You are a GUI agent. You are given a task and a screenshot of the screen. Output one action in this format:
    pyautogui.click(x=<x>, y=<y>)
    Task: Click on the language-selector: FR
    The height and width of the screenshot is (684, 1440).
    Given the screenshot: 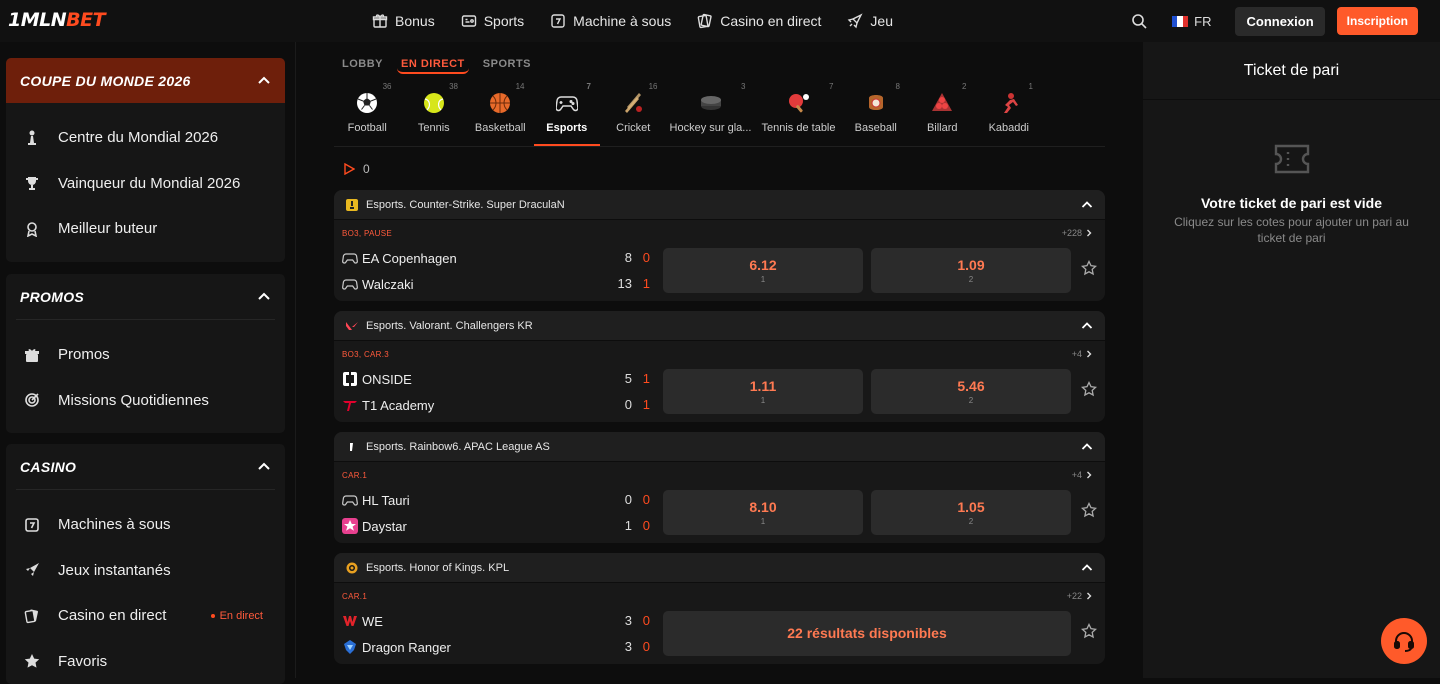 What is the action you would take?
    pyautogui.click(x=1191, y=21)
    